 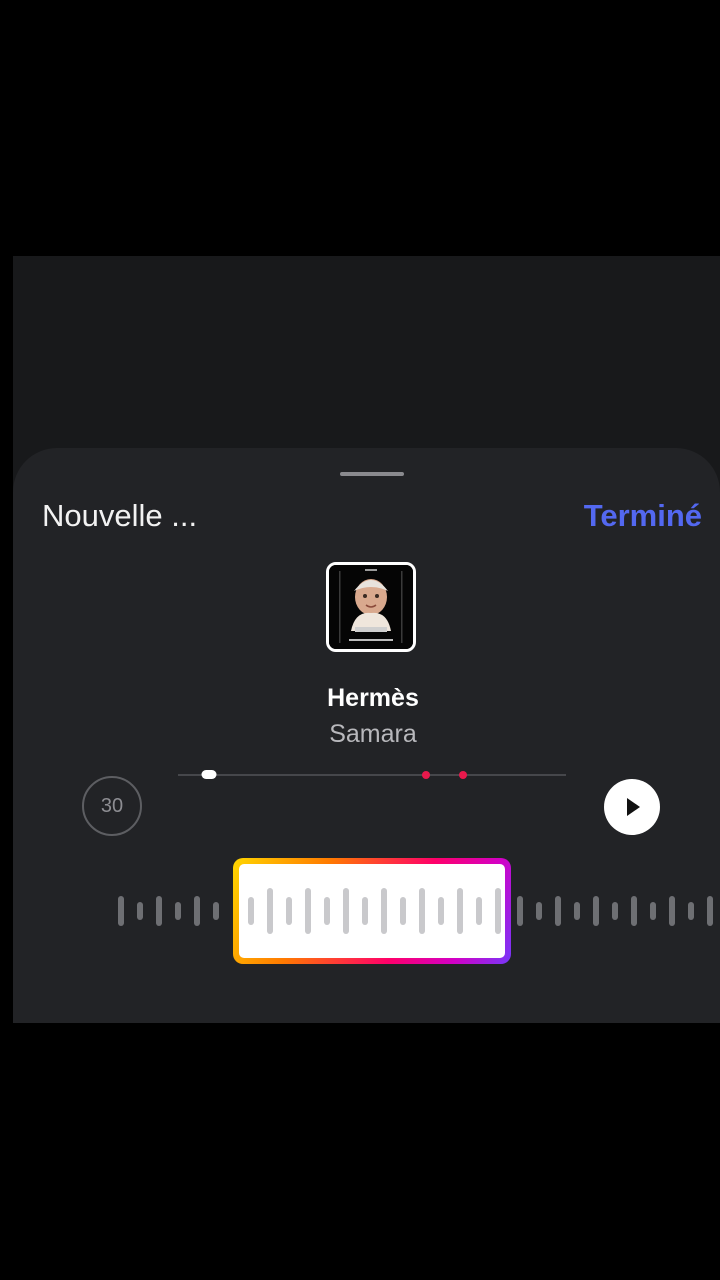 I want to click on album-cover-image, so click(x=371, y=607).